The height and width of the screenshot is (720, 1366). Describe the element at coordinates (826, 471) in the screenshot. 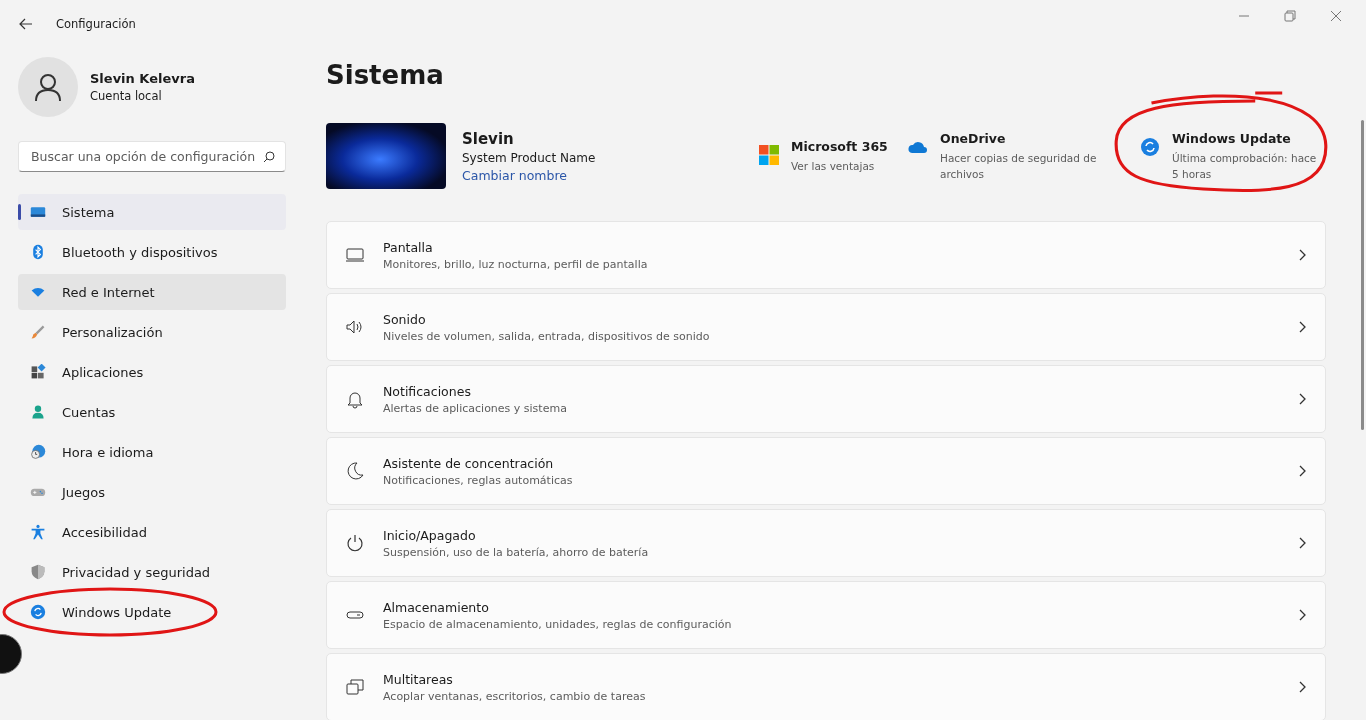

I see `settings-row: Asistente de concentración Notificaciones, reglas automáticas` at that location.